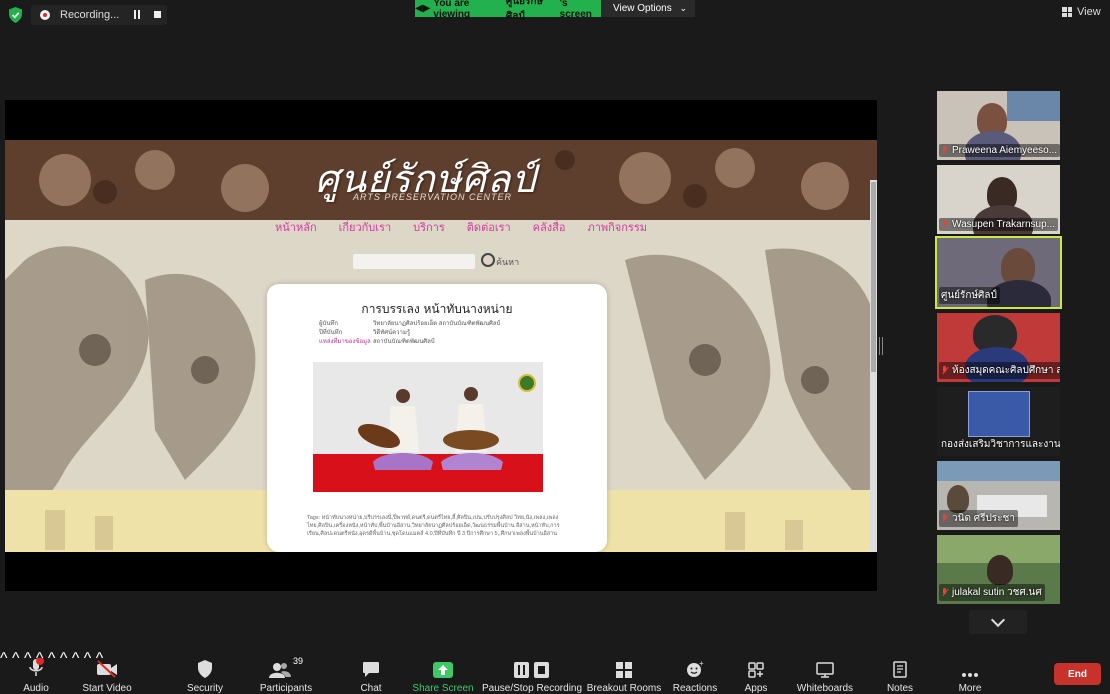  I want to click on viewing-prefix: You are viewing, so click(452, 10).